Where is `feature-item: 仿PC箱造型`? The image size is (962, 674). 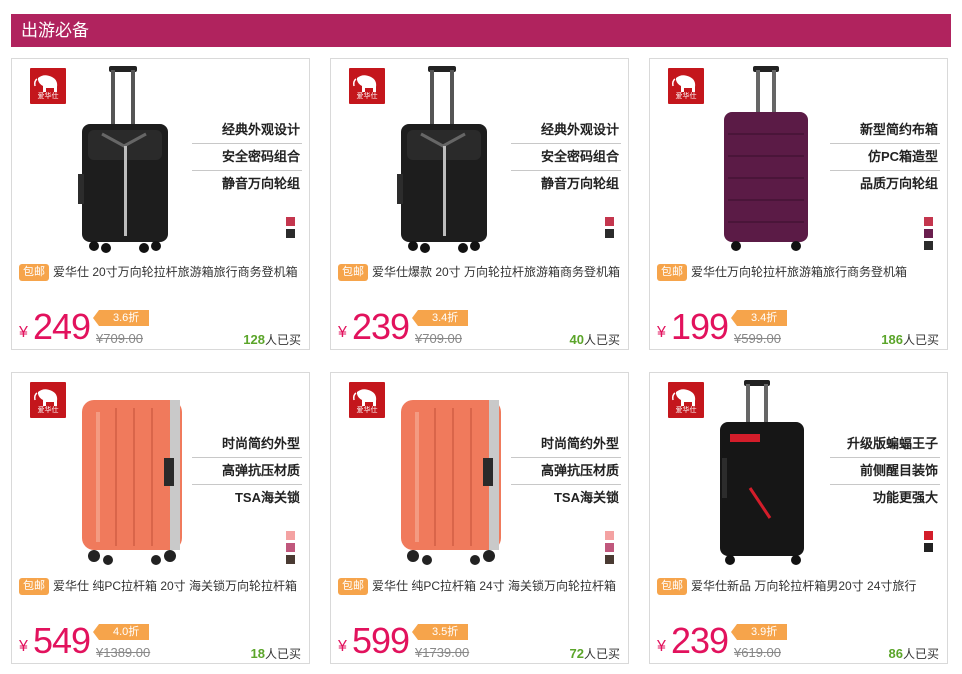
feature-item: 仿PC箱造型 is located at coordinates (885, 157).